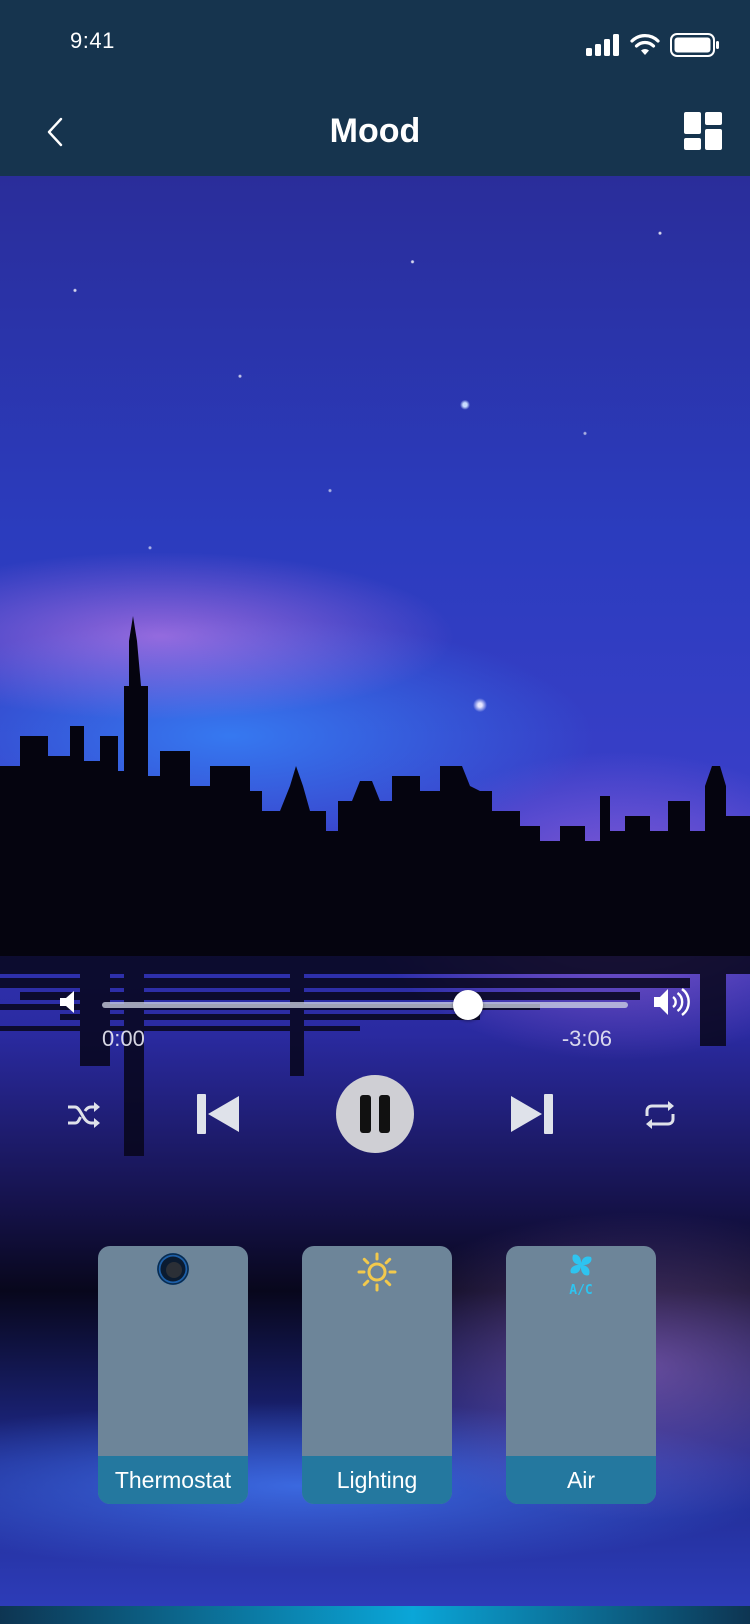 The width and height of the screenshot is (750, 1624). I want to click on progress-thumb, so click(467, 1005).